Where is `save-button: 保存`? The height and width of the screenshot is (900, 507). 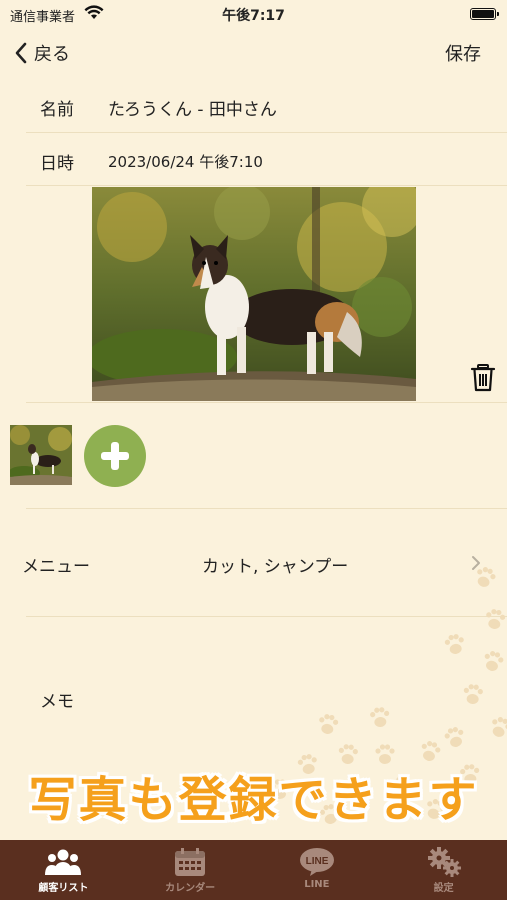 save-button: 保存 is located at coordinates (463, 53).